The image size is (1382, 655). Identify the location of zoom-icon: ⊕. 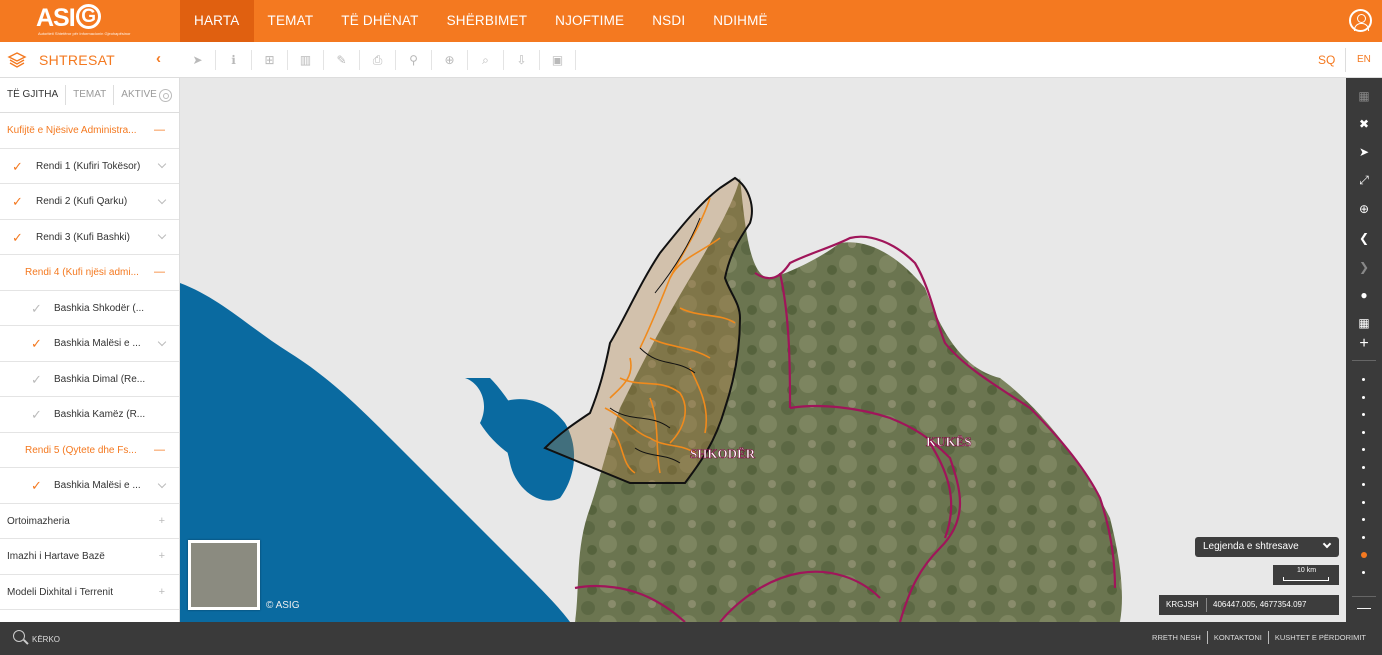
(1364, 209).